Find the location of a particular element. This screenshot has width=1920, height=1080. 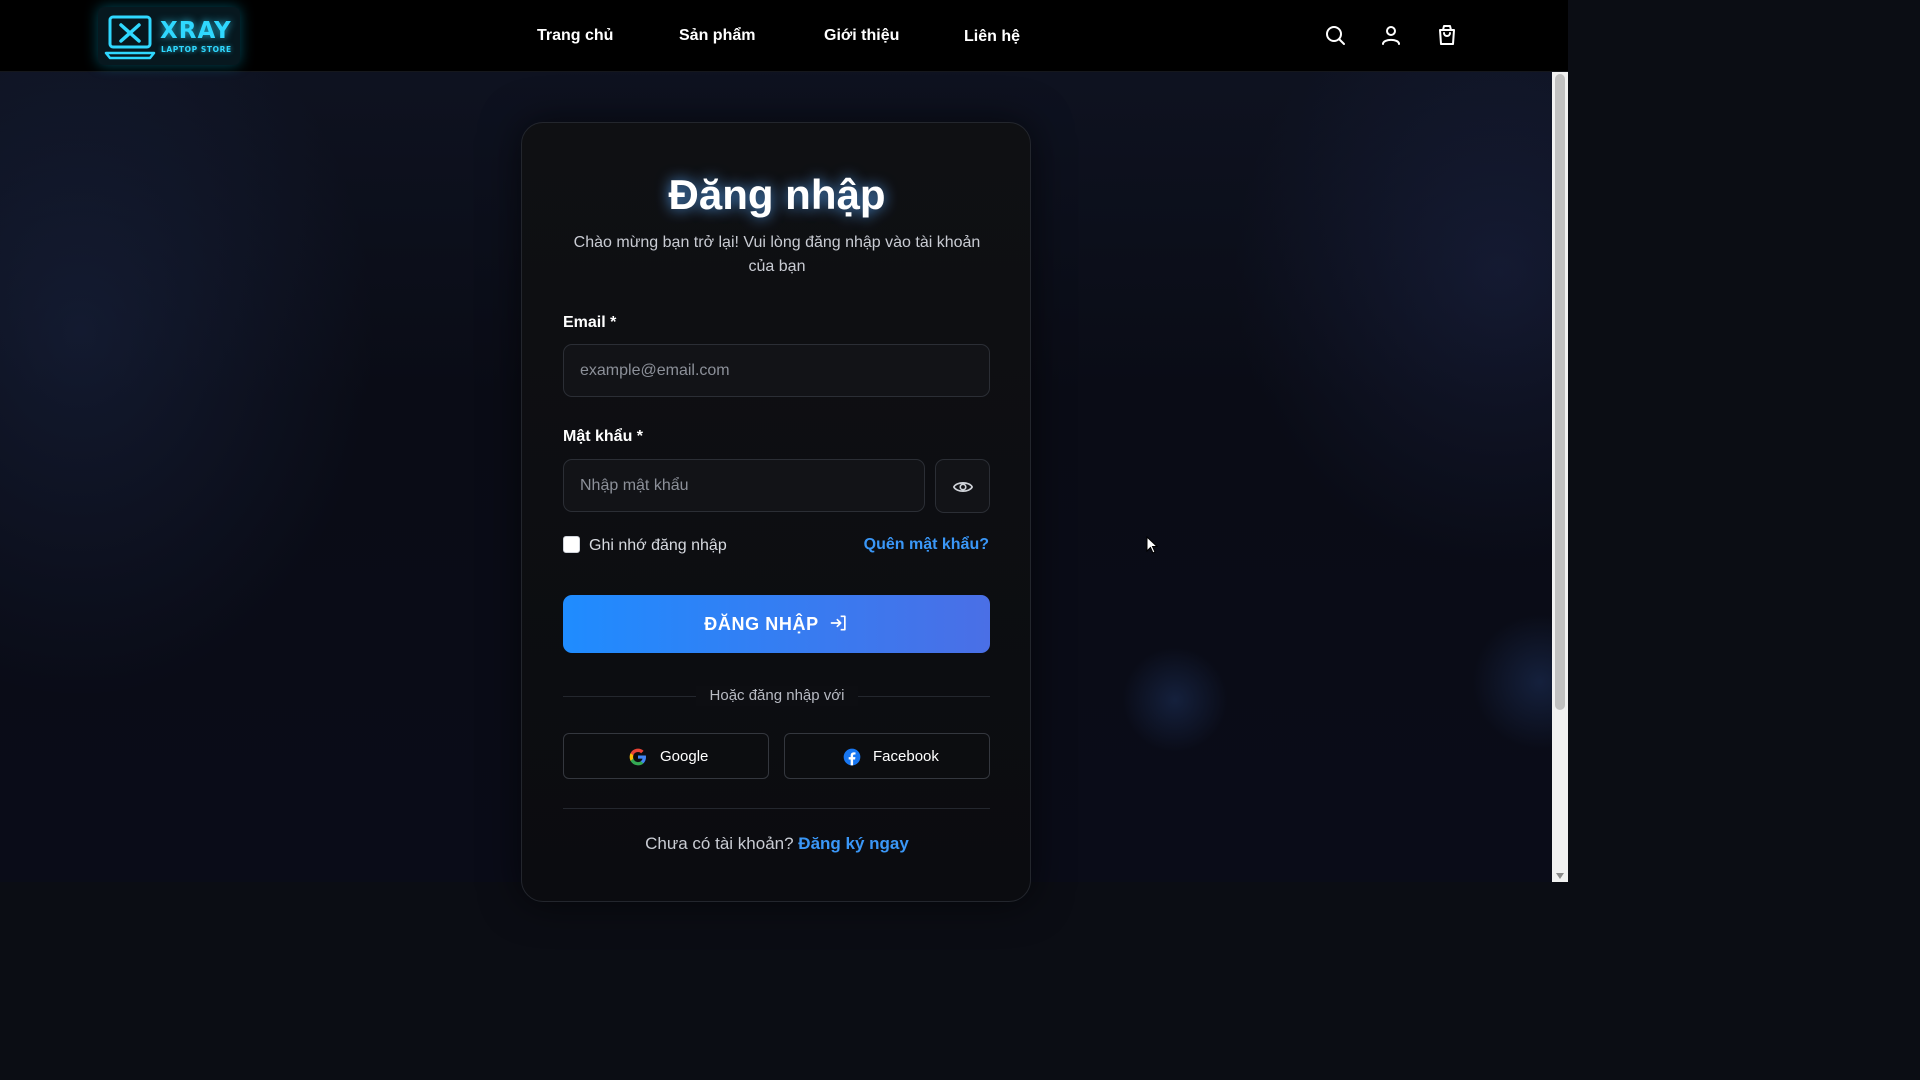

password-label: Mật khẩu * is located at coordinates (603, 436).